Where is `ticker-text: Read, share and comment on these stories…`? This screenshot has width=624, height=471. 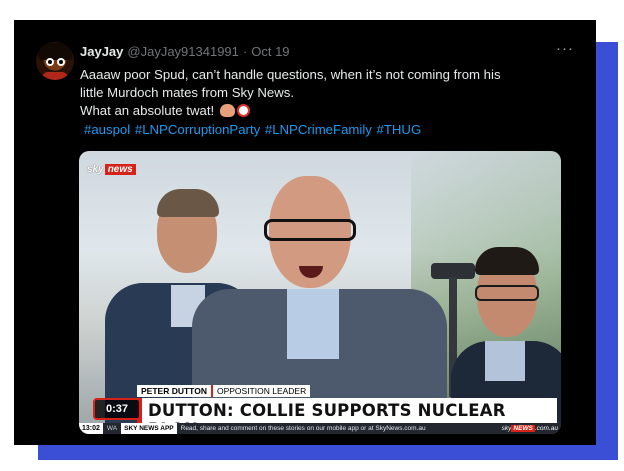 ticker-text: Read, share and comment on these stories… is located at coordinates (303, 428).